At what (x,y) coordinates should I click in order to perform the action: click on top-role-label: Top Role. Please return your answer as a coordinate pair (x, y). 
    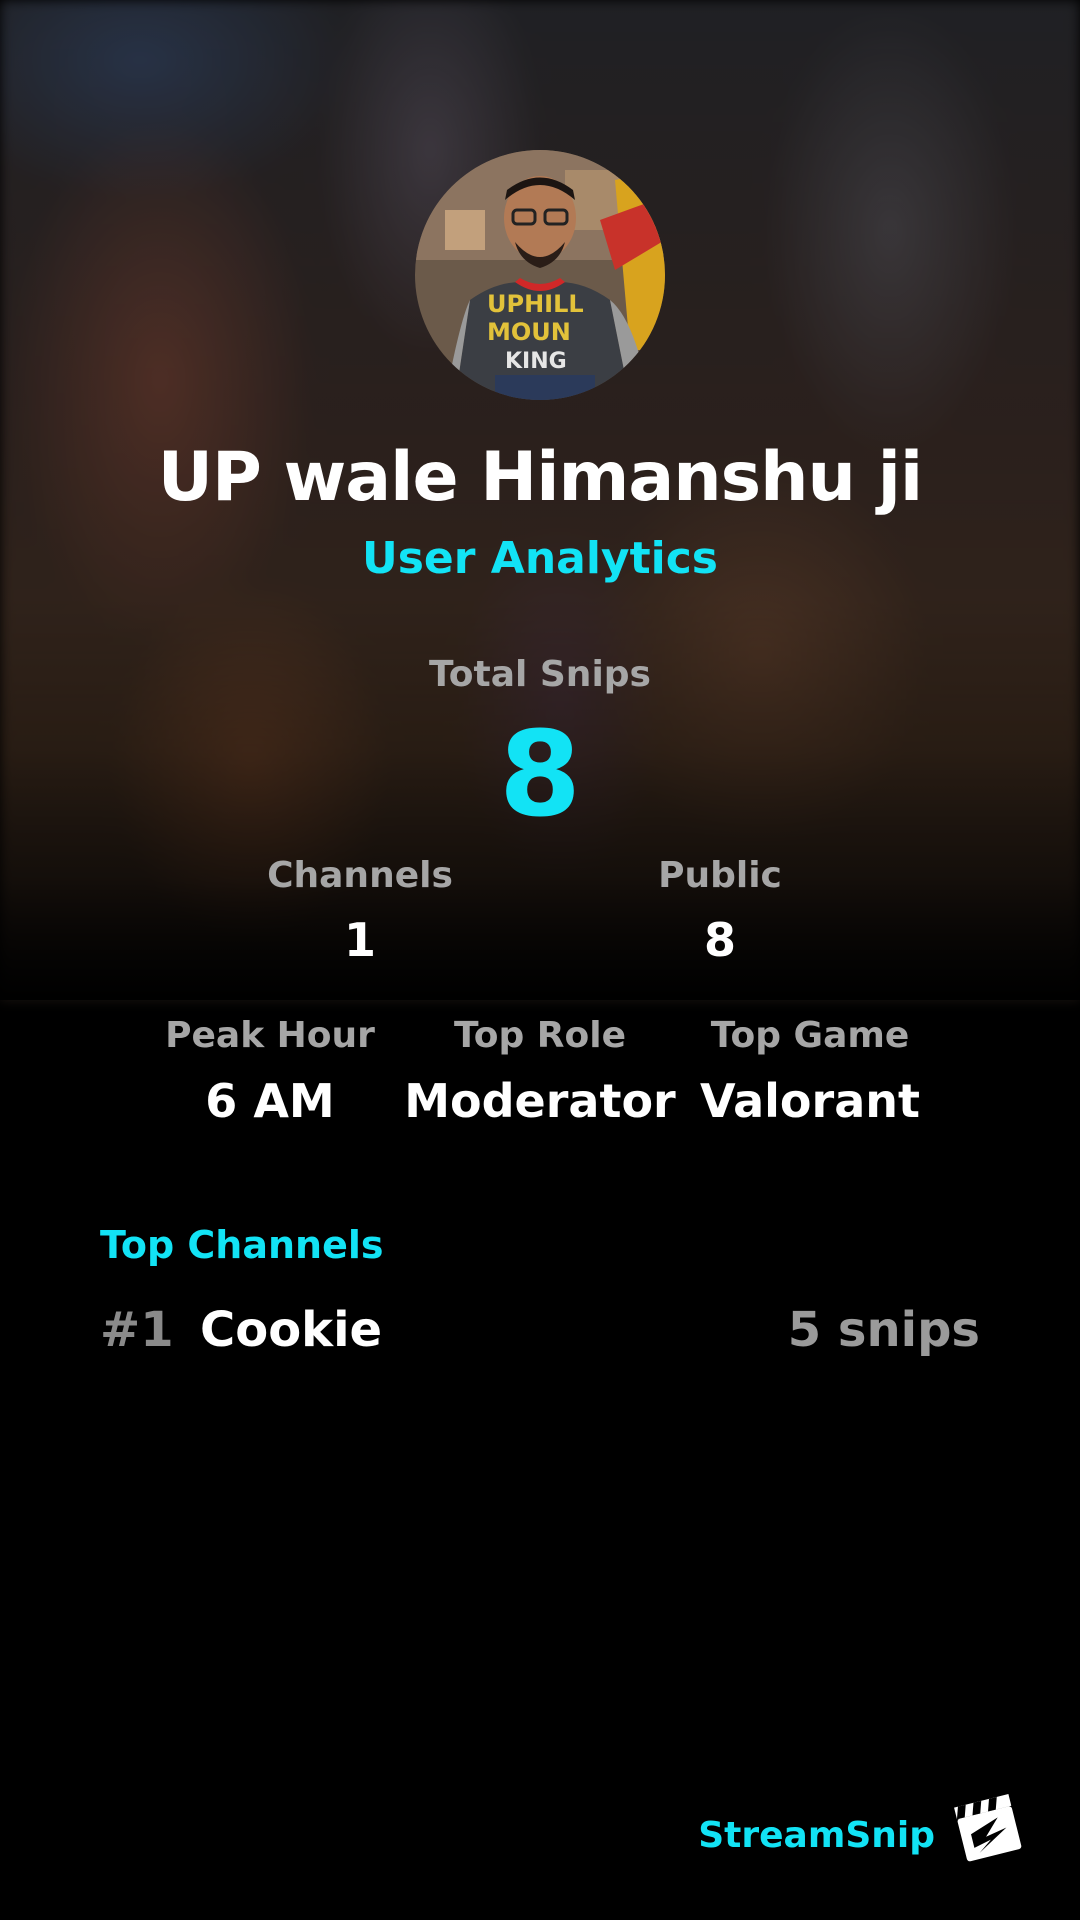
    Looking at the image, I should click on (540, 1035).